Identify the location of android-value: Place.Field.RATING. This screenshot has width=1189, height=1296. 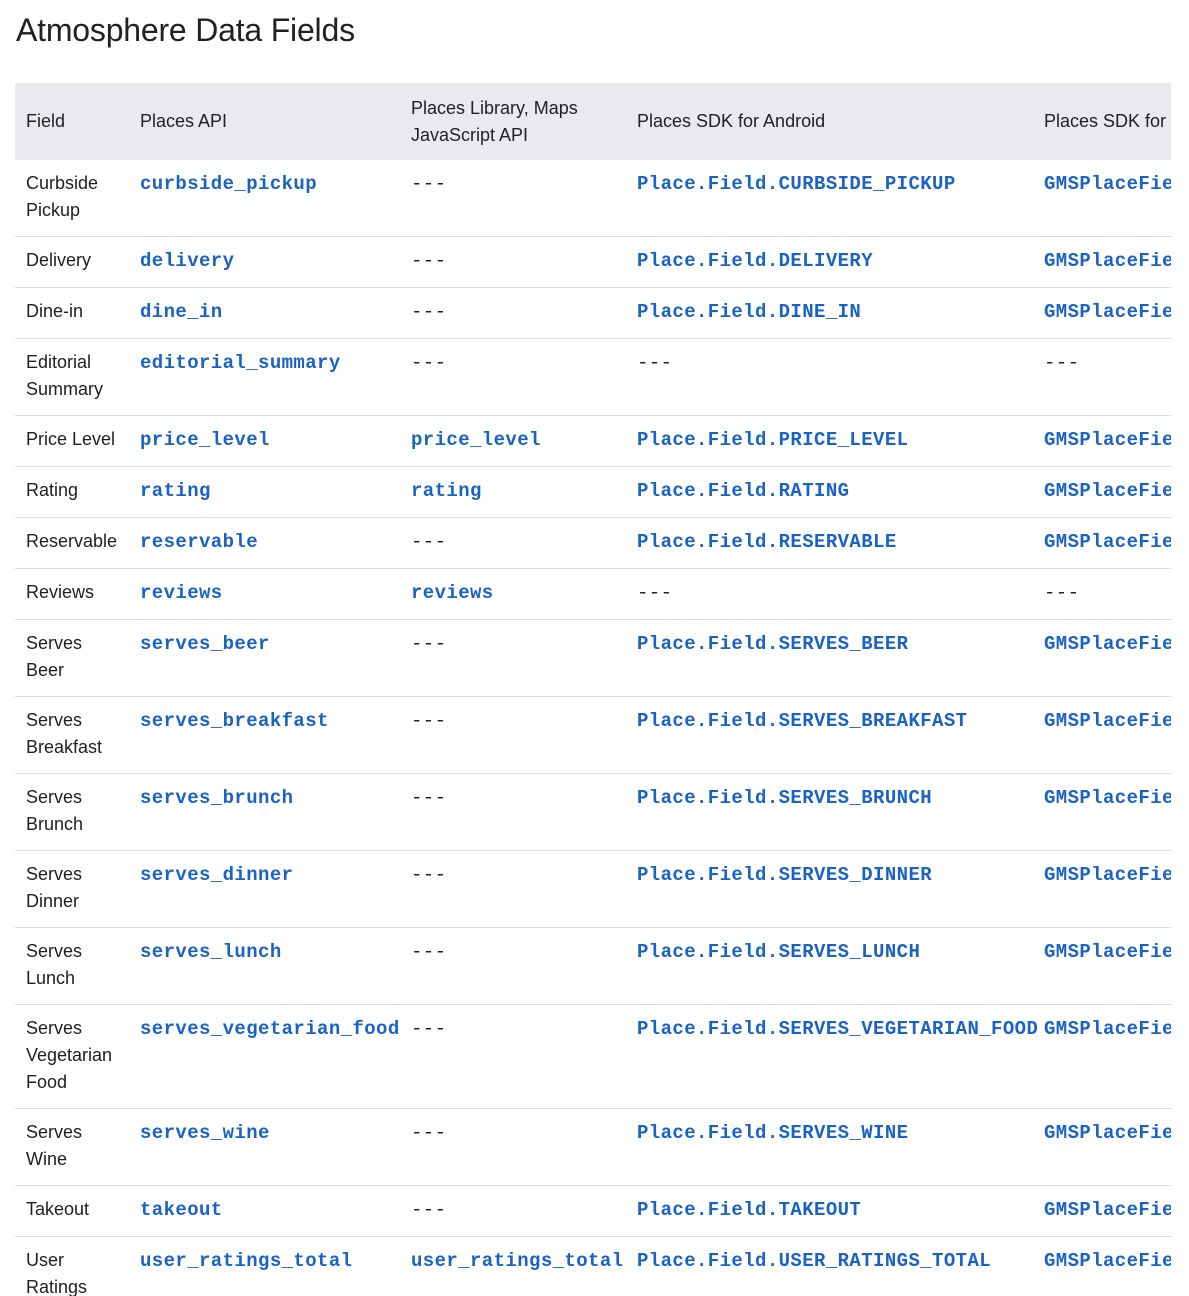
(743, 491).